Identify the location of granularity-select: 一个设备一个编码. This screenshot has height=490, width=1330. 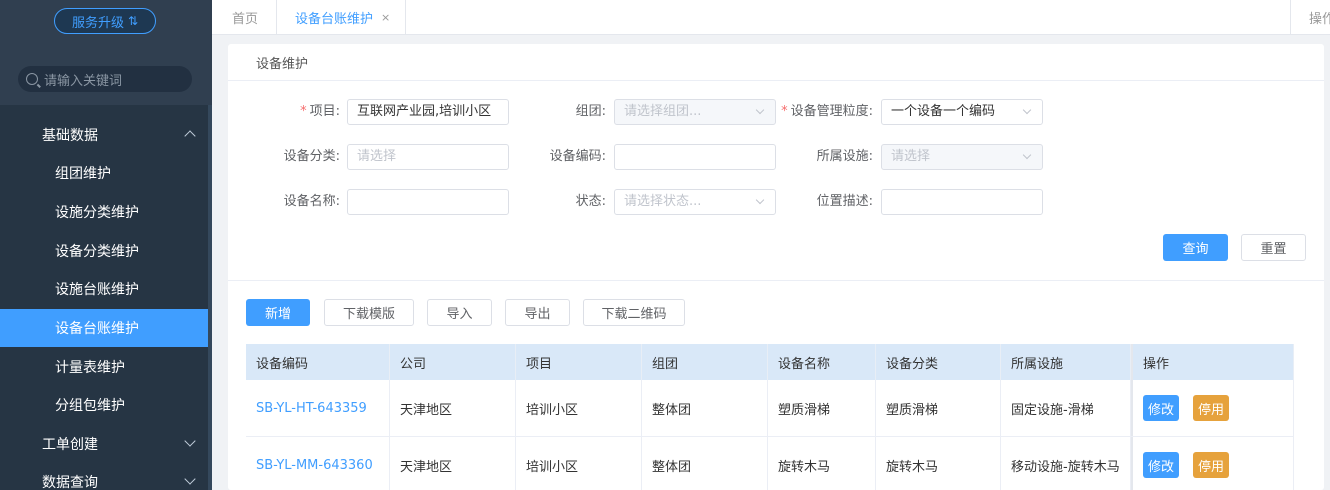
(962, 112).